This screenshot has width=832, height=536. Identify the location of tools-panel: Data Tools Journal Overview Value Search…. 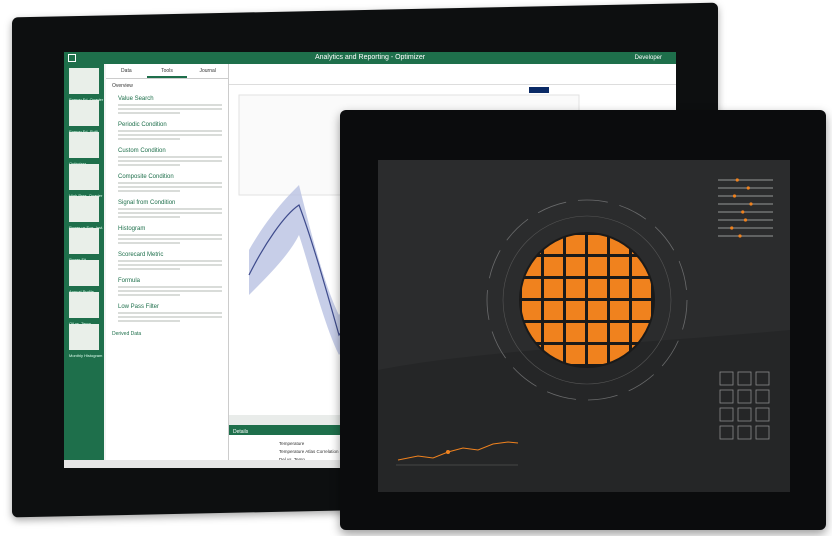
(167, 266).